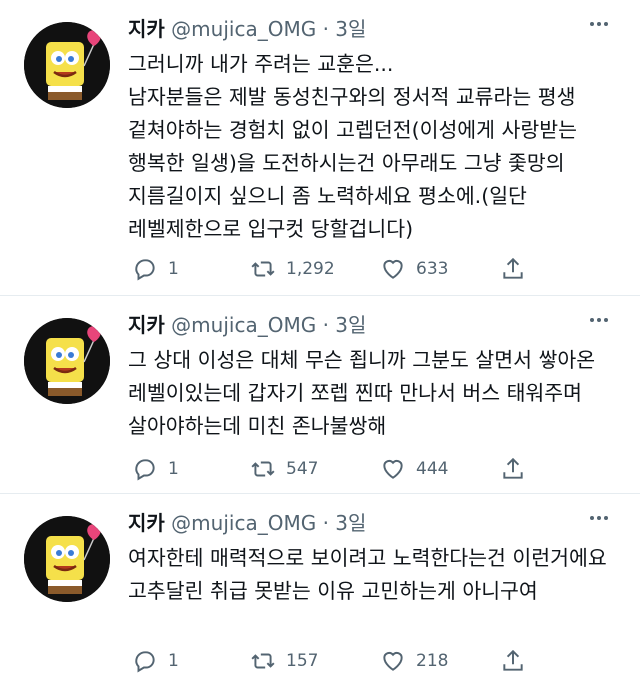  I want to click on like-button: 218, so click(414, 661).